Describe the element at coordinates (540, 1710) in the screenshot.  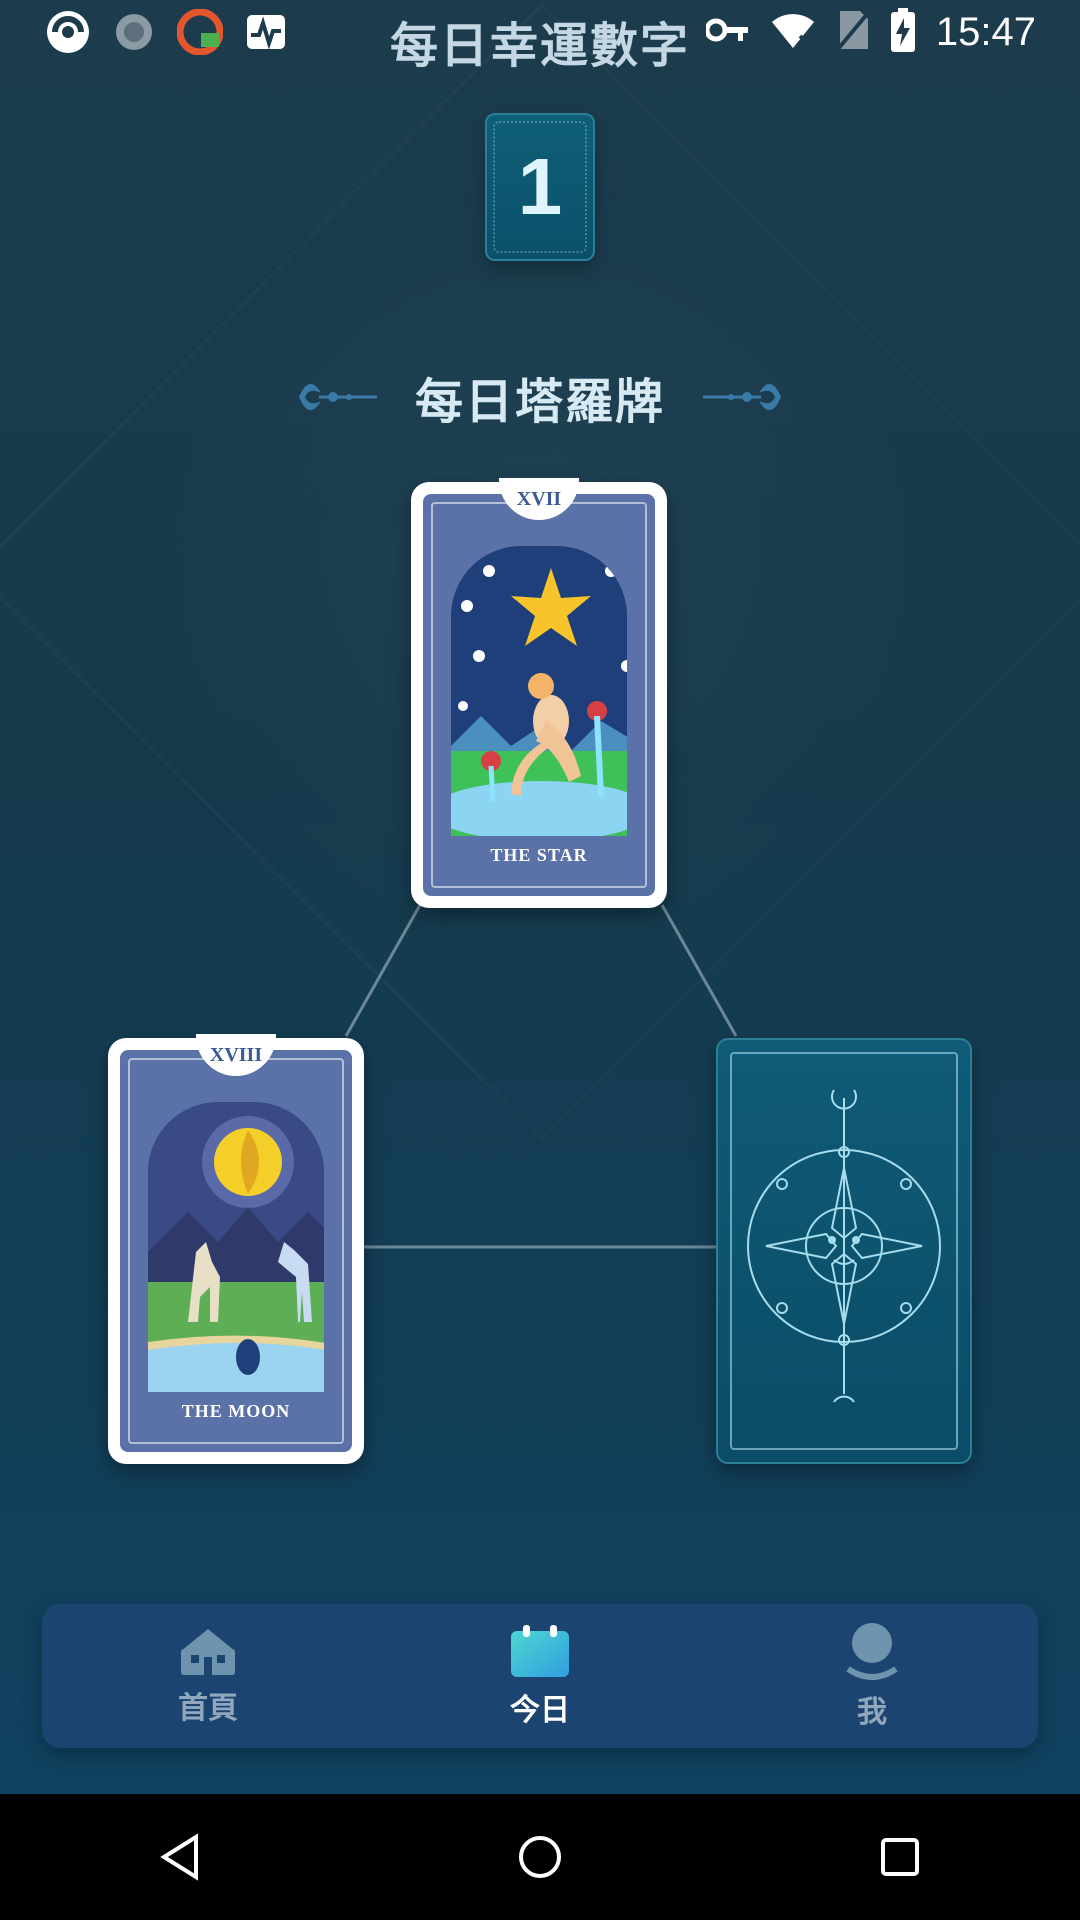
I see `tab-label: 今日` at that location.